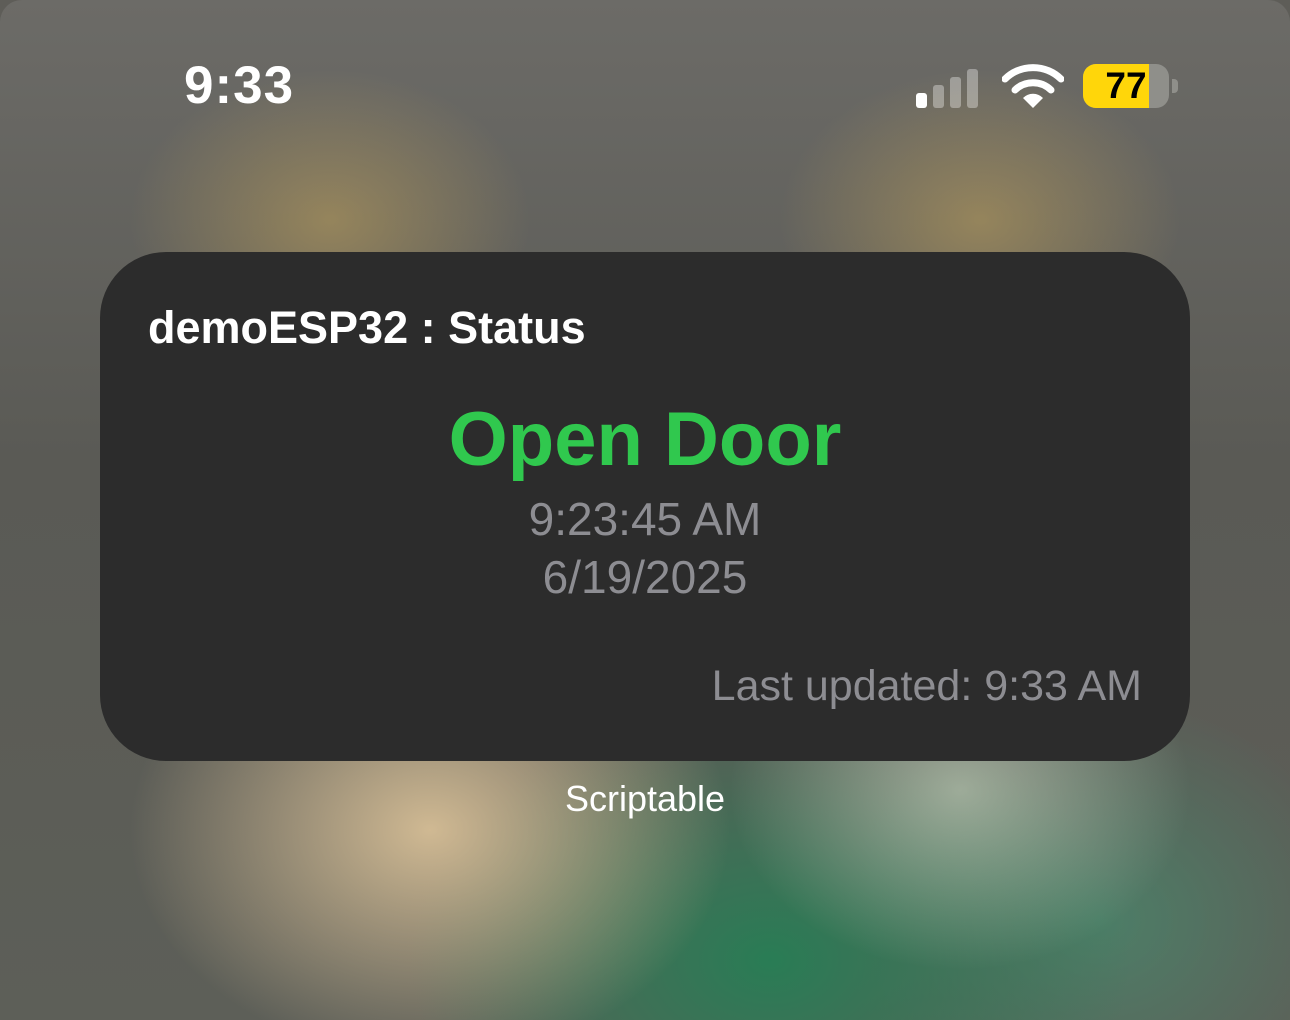 This screenshot has width=1290, height=1020. I want to click on wifi-icon, so click(1033, 86).